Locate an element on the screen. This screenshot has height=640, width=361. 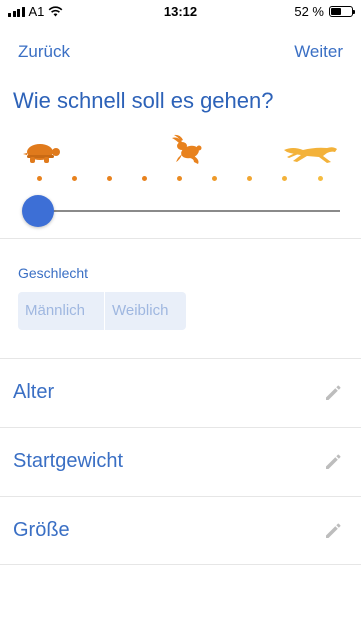
gender-segmented-control: Männlich Weiblich is located at coordinates (102, 311).